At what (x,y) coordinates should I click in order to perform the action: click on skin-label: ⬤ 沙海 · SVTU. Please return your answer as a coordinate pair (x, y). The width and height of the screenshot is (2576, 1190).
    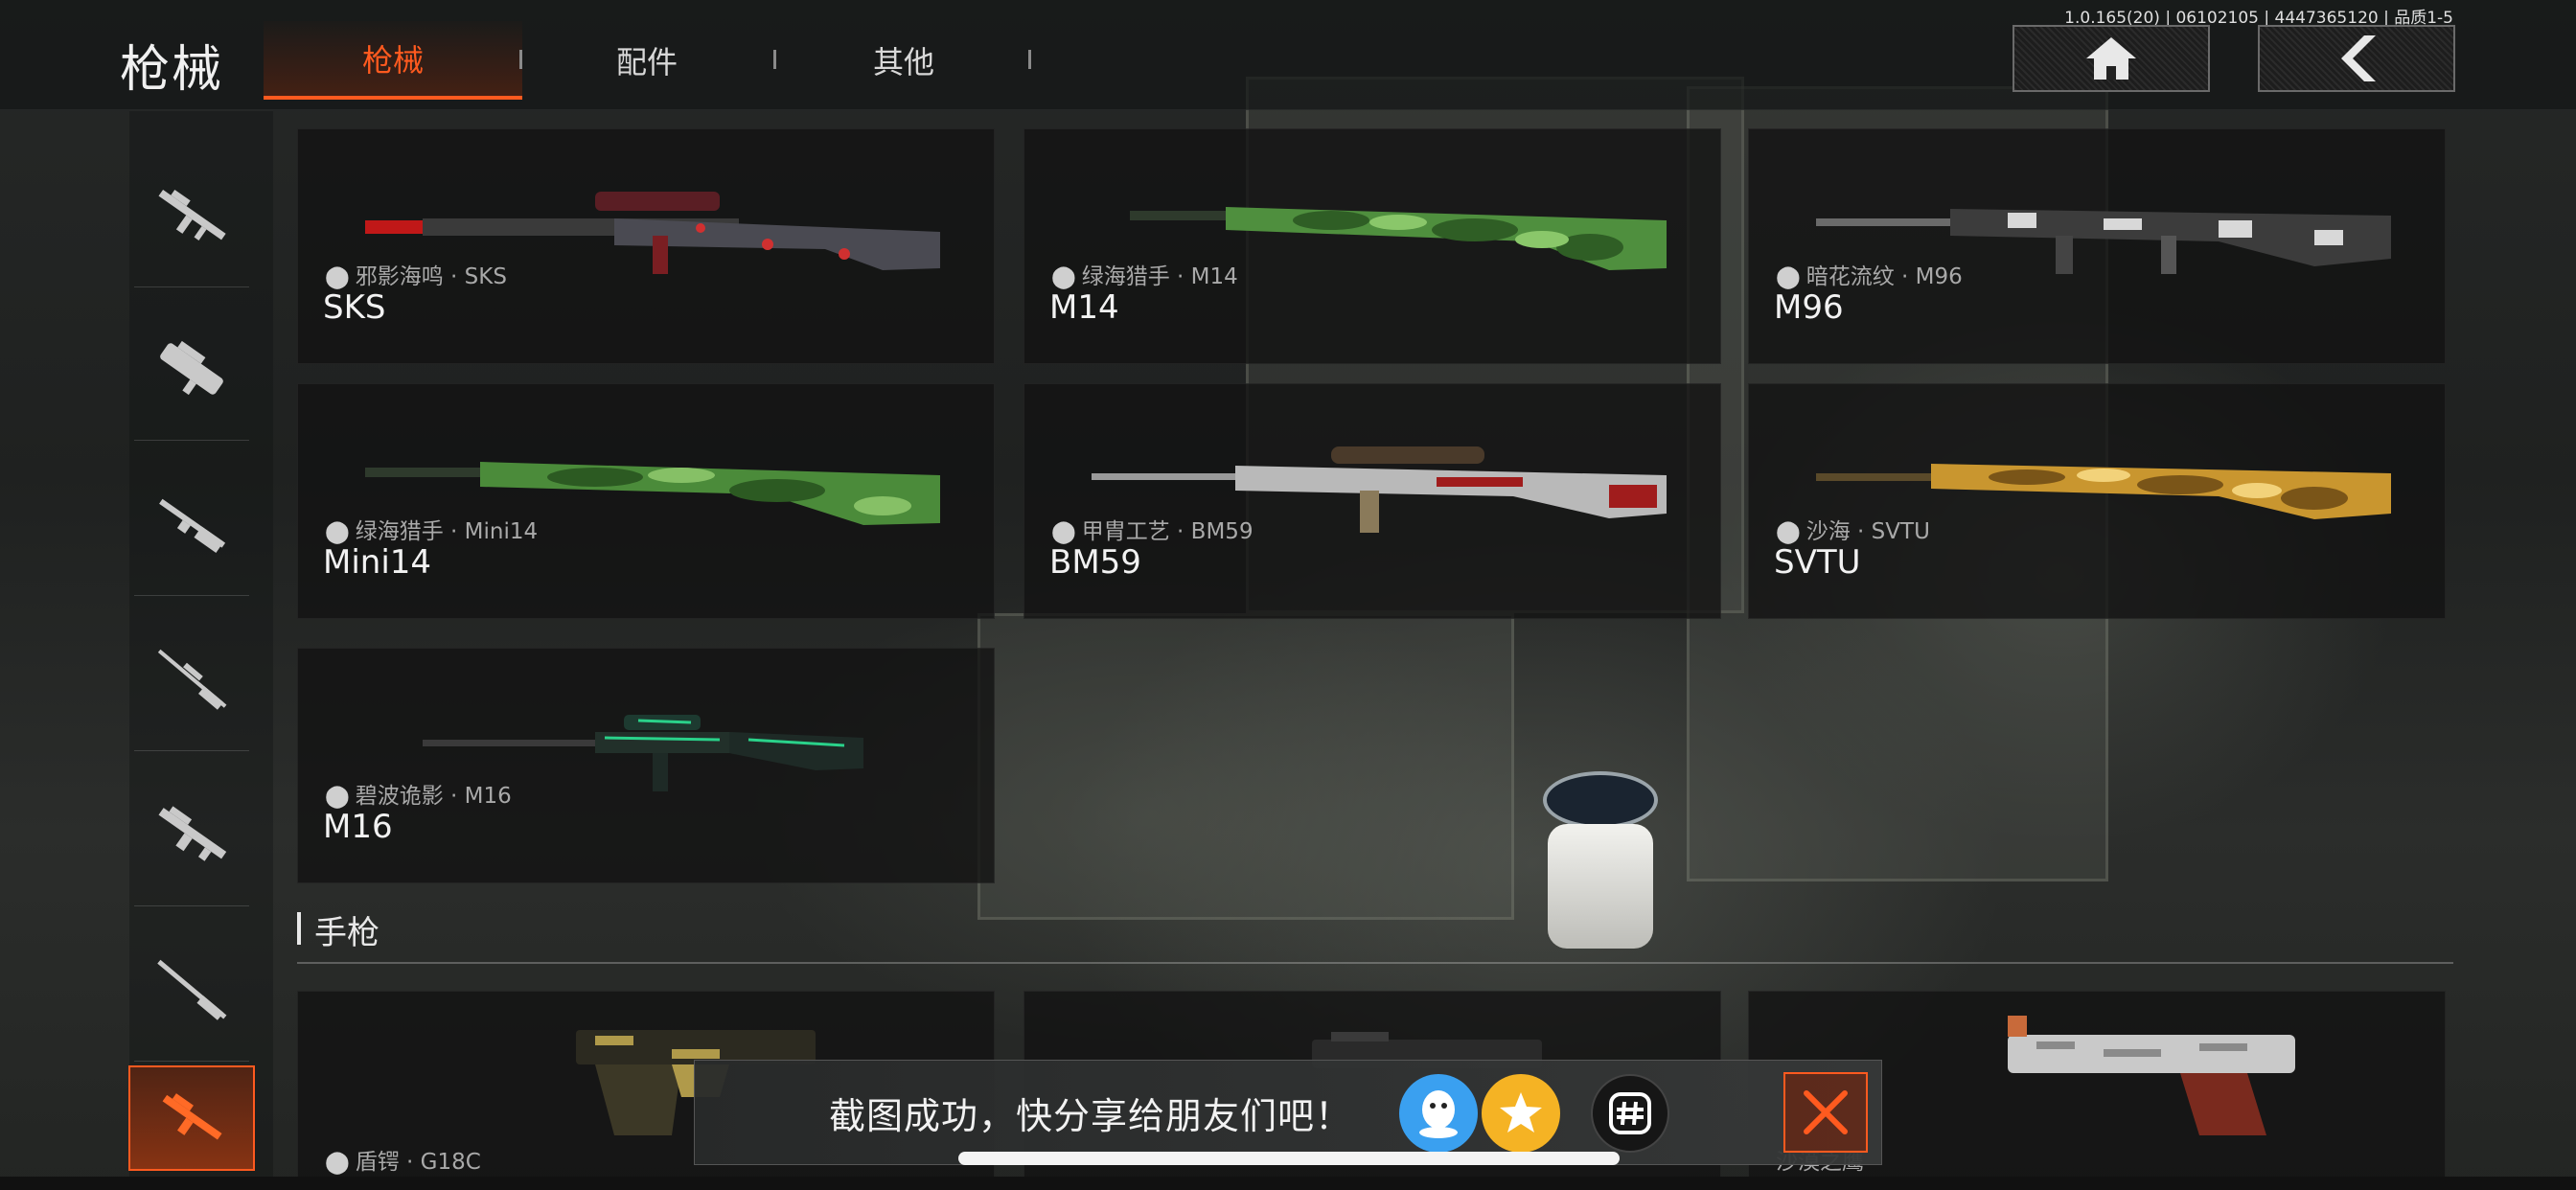
    Looking at the image, I should click on (1853, 531).